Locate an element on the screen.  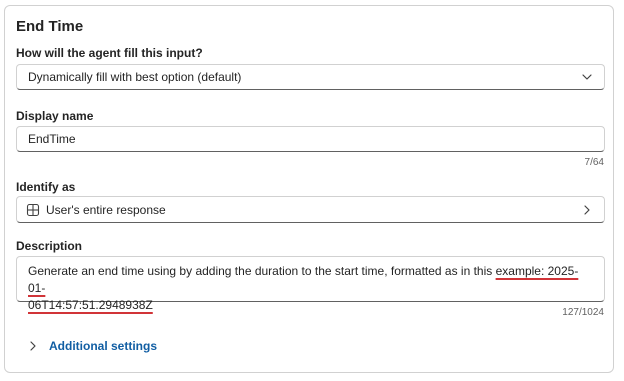
fill-mode-label: How will the agent fill this input? is located at coordinates (109, 53).